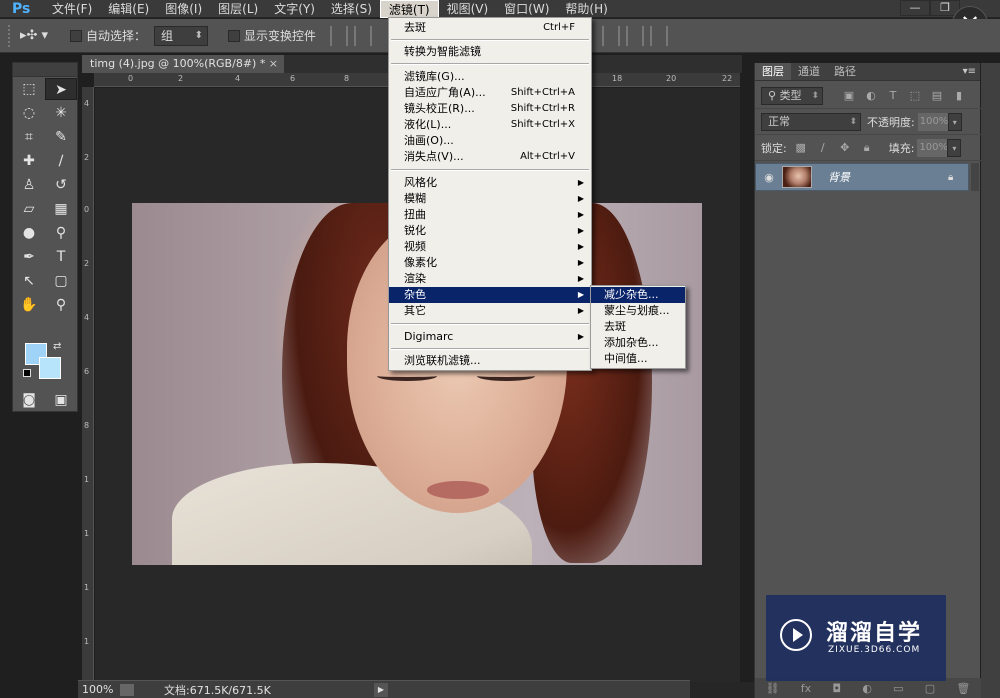 Image resolution: width=1000 pixels, height=698 pixels. What do you see at coordinates (490, 337) in the screenshot?
I see `menu-item-digimarc: Digimarc ▶` at bounding box center [490, 337].